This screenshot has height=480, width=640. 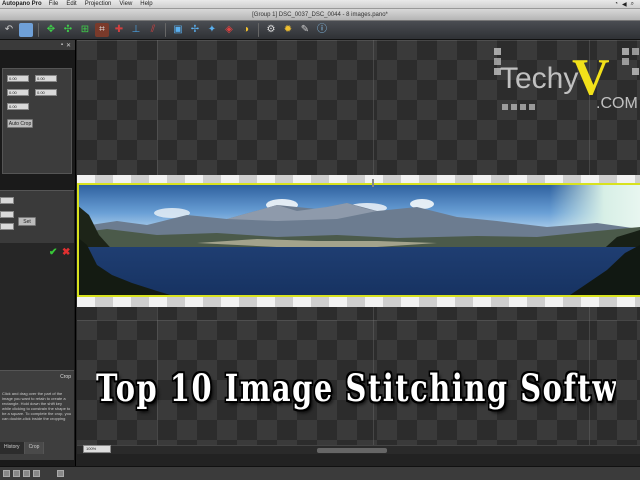 I want to click on crop-panel-title: Crop, so click(x=65, y=377).